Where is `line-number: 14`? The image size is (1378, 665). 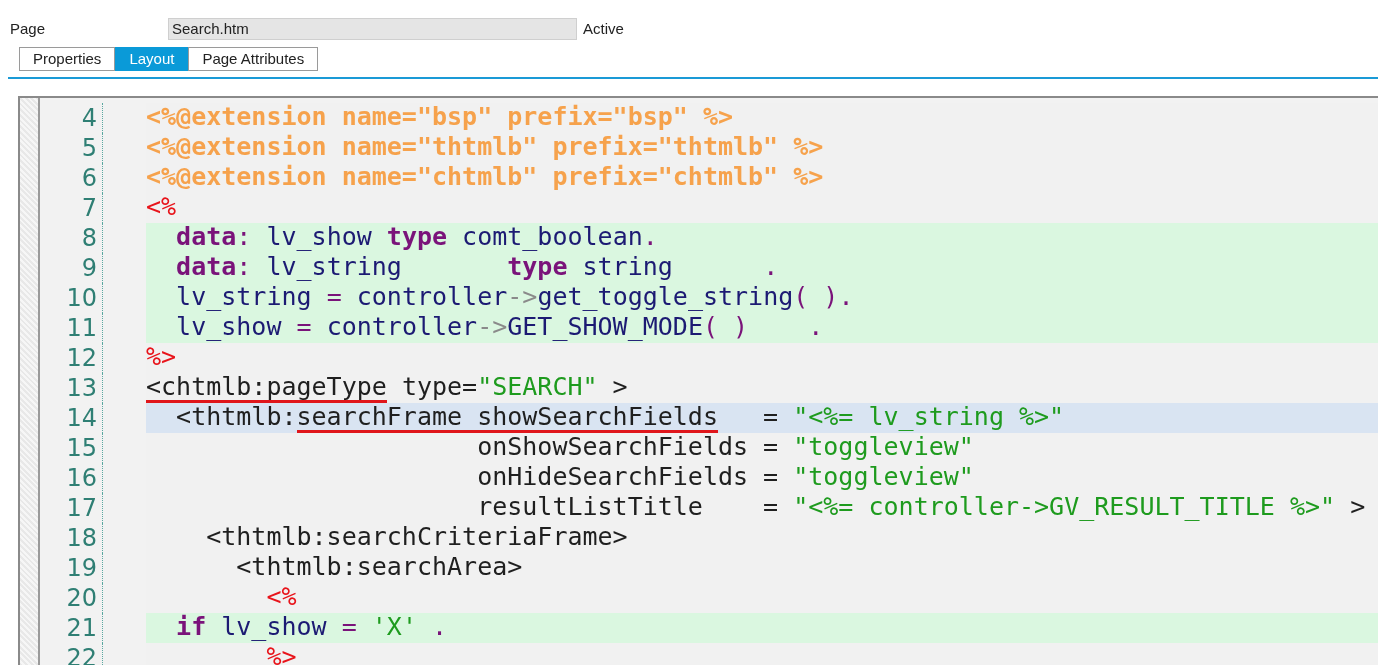
line-number: 14 is located at coordinates (81, 418).